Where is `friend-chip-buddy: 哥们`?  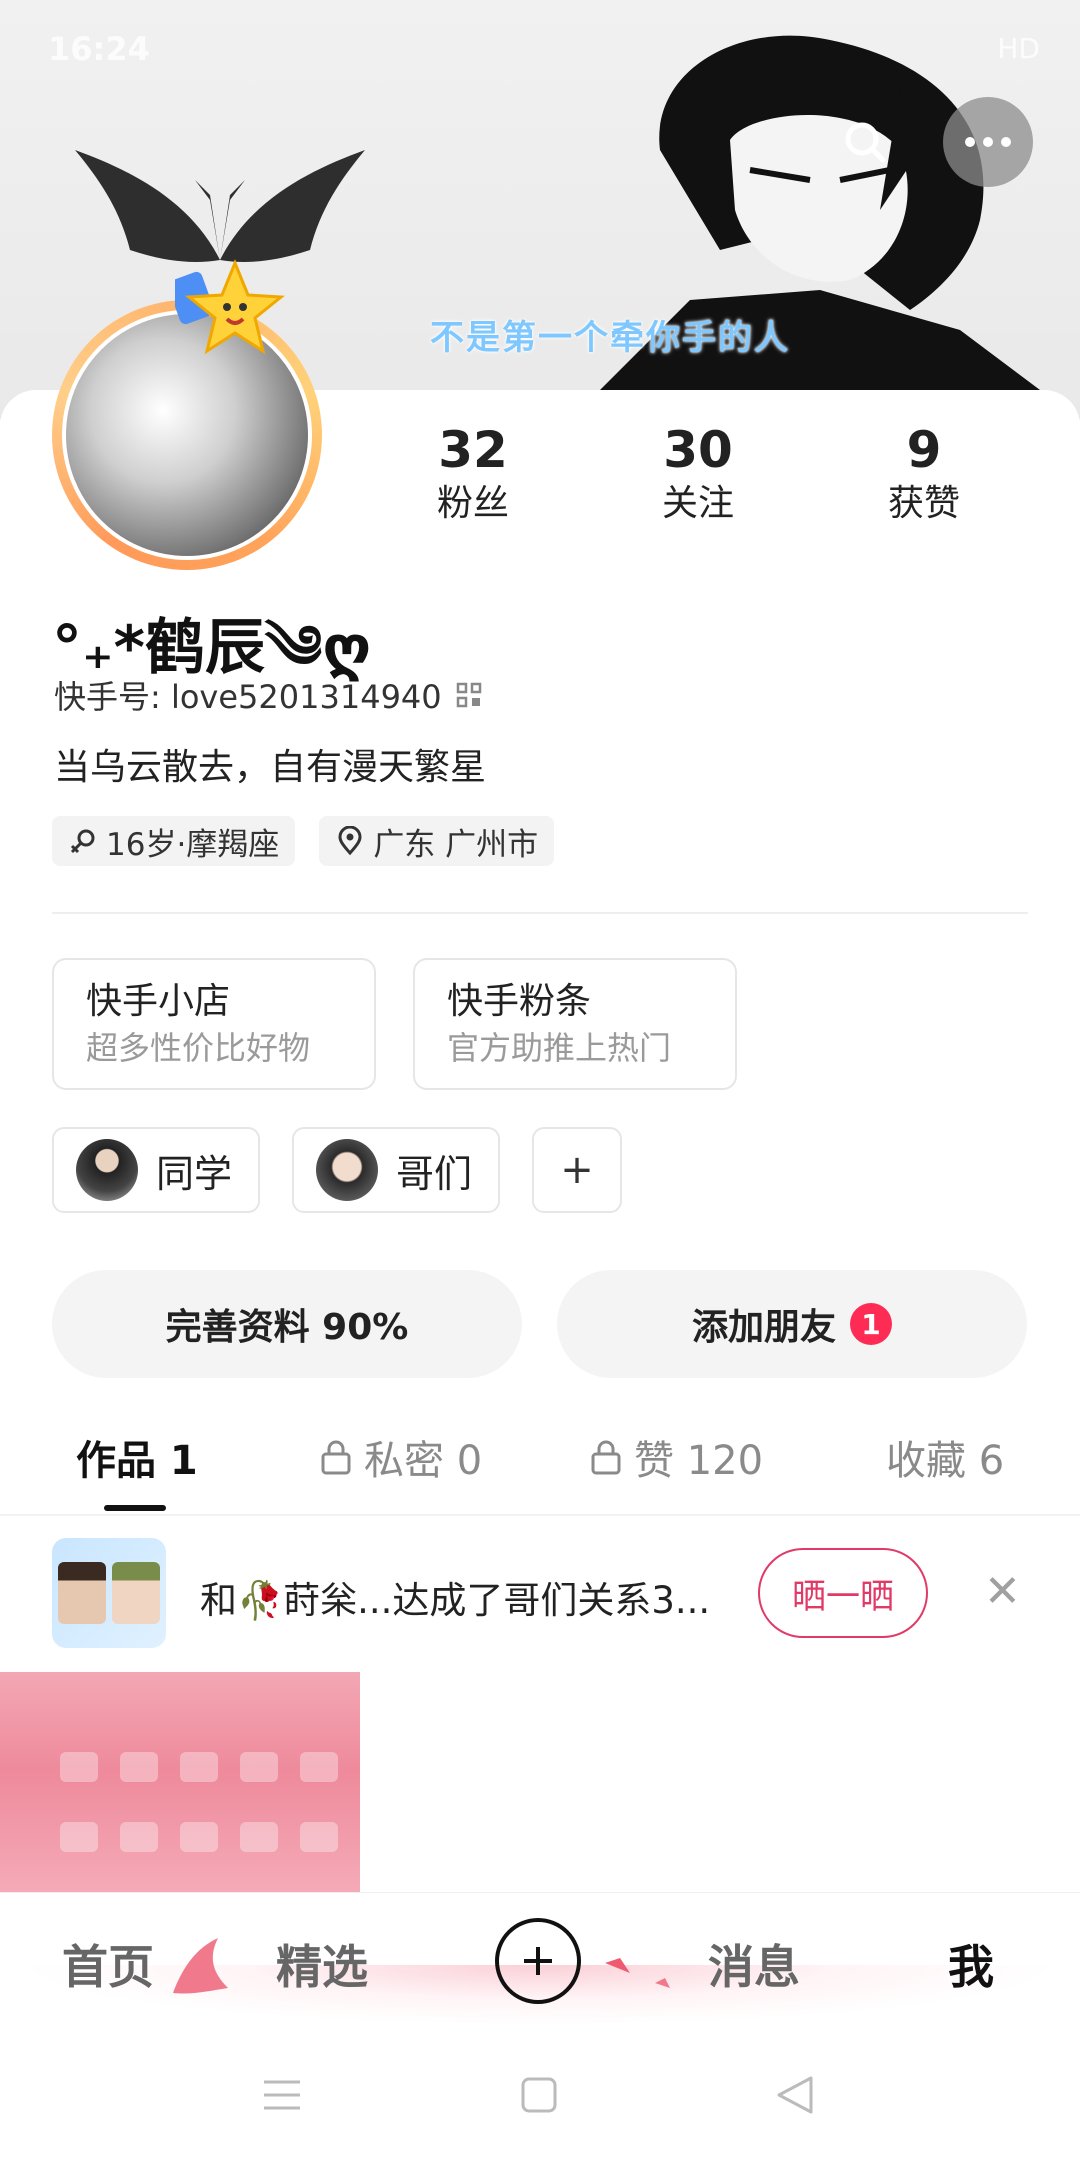 friend-chip-buddy: 哥们 is located at coordinates (396, 1170).